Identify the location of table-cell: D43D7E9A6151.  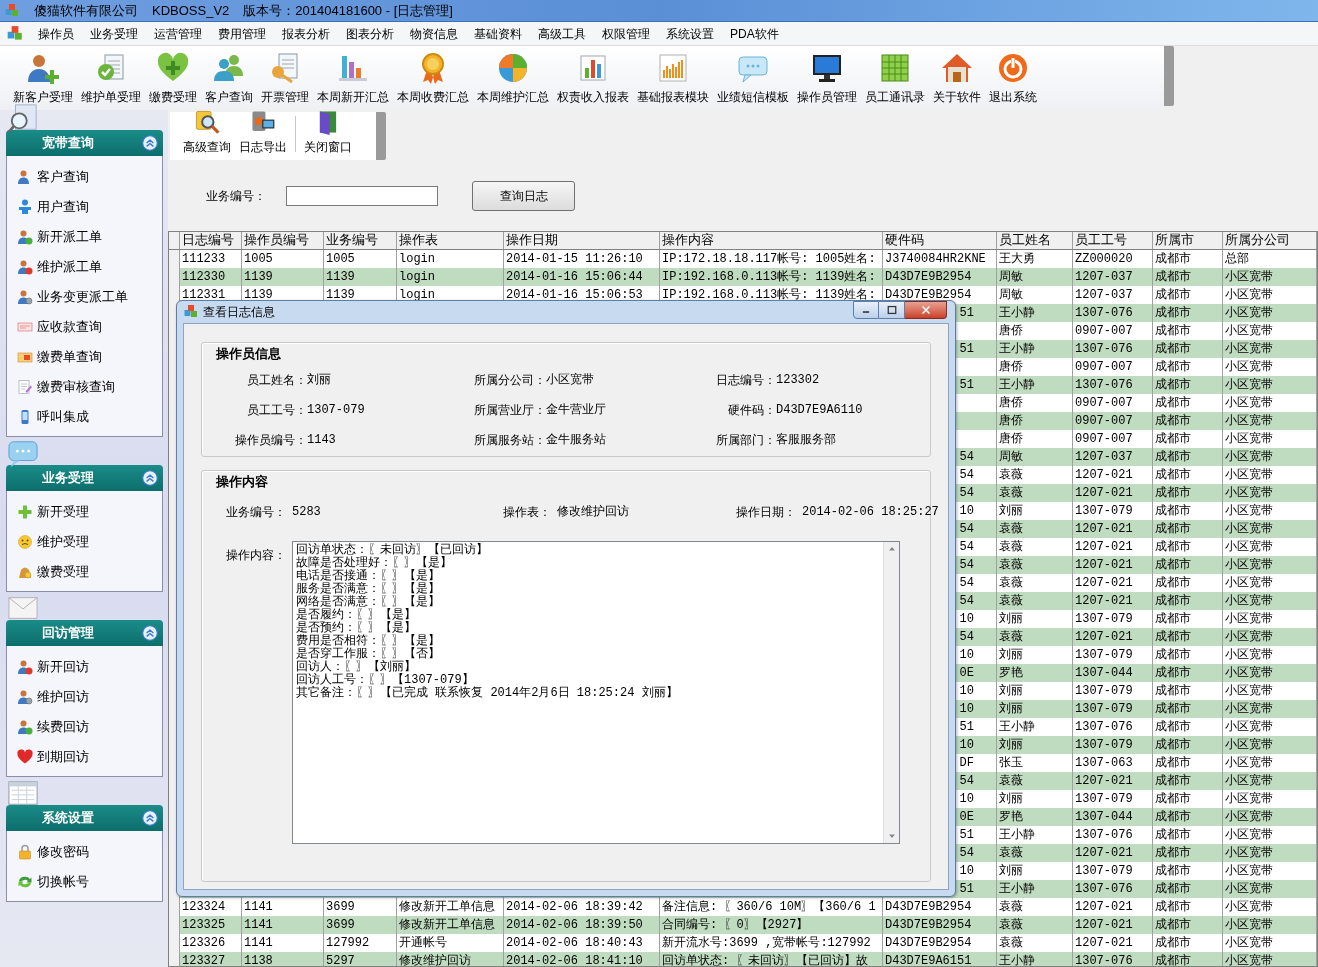
(940, 959).